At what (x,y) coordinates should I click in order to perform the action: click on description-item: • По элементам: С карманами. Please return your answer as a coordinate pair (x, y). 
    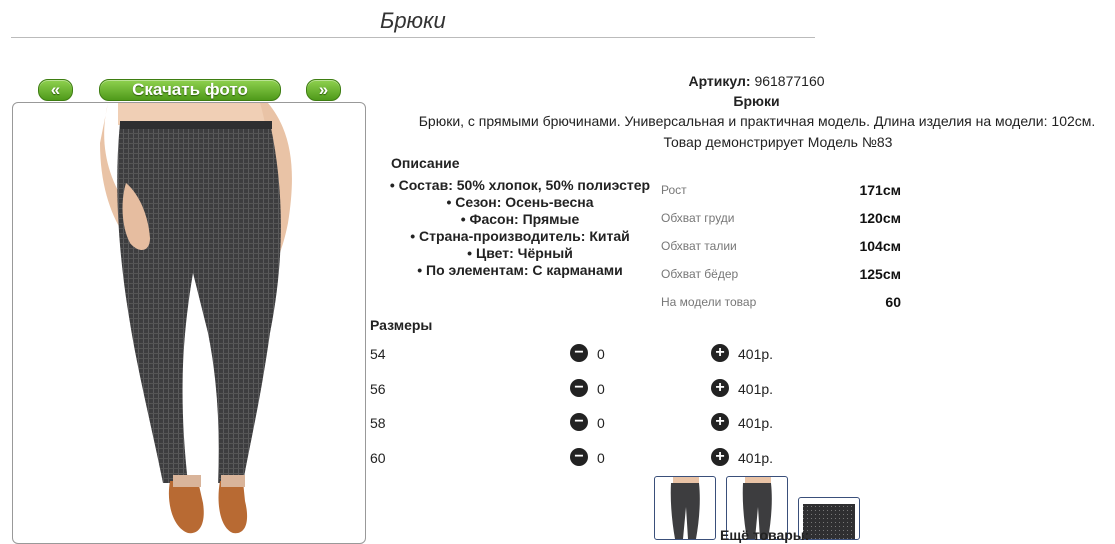
    Looking at the image, I should click on (520, 270).